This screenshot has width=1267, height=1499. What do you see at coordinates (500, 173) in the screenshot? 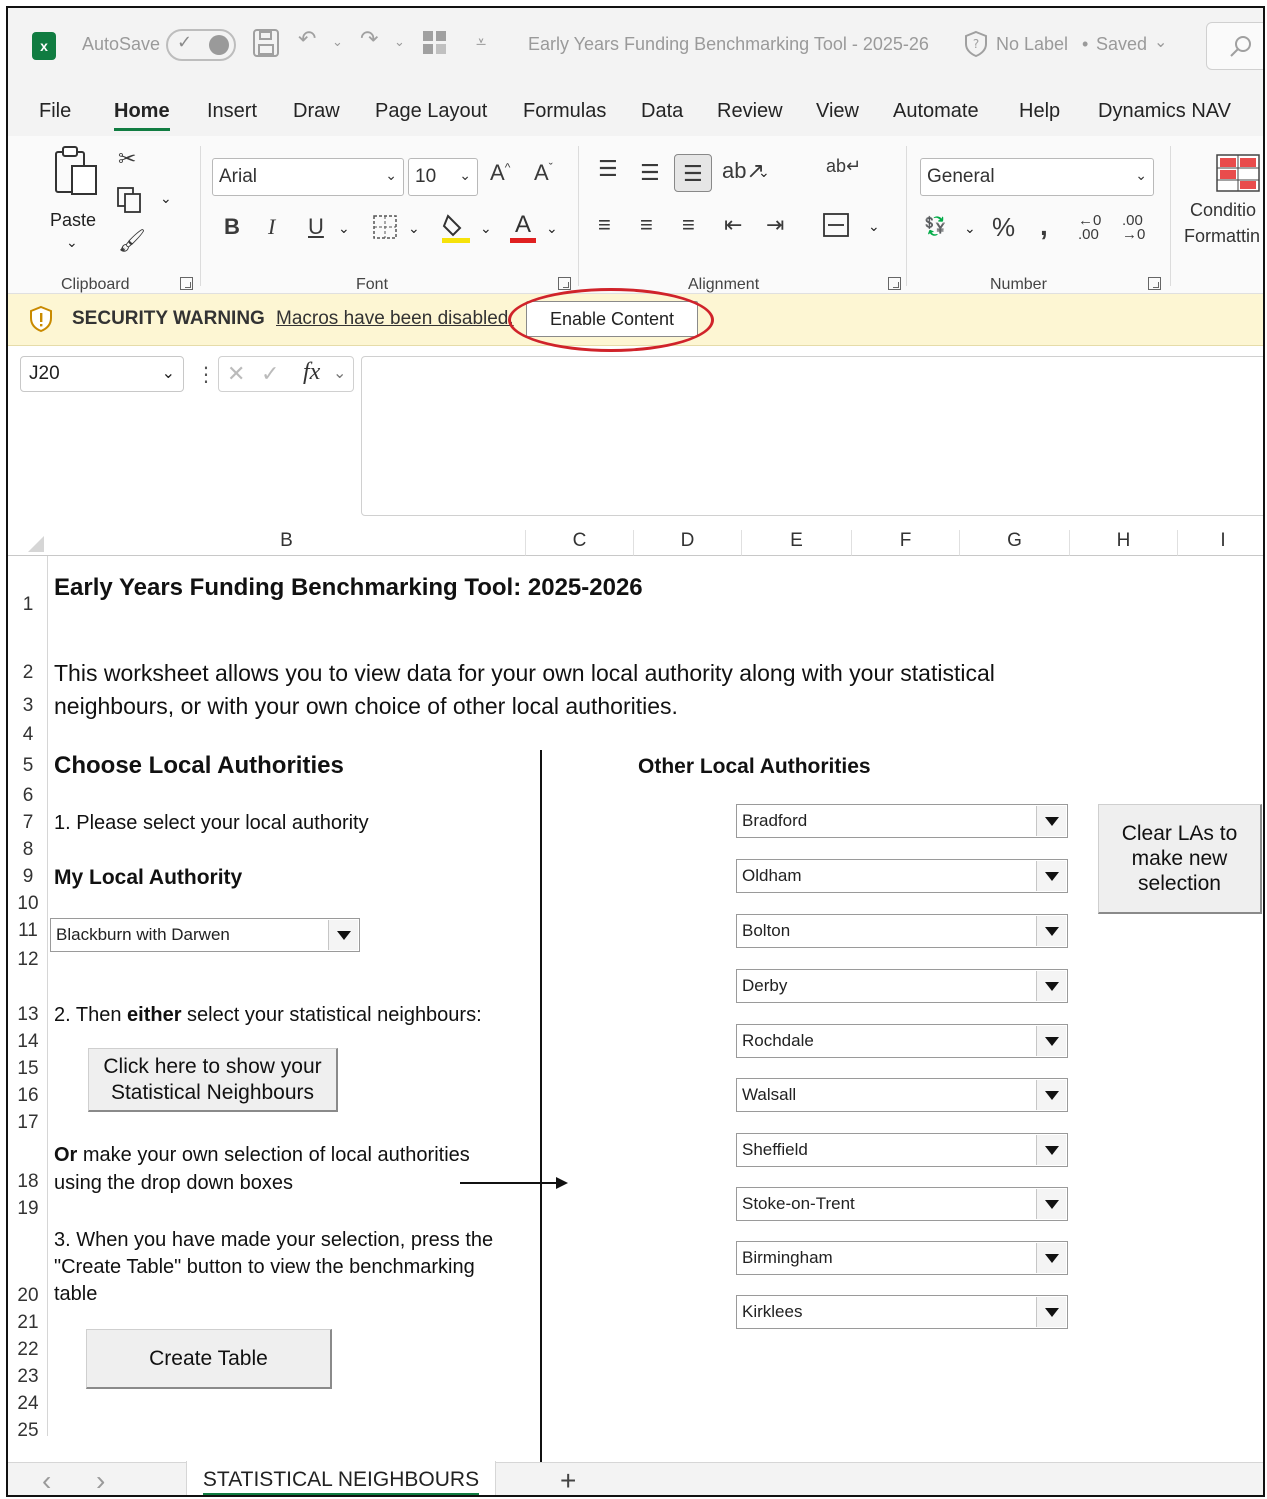
I see `increase-font-icon: A^` at bounding box center [500, 173].